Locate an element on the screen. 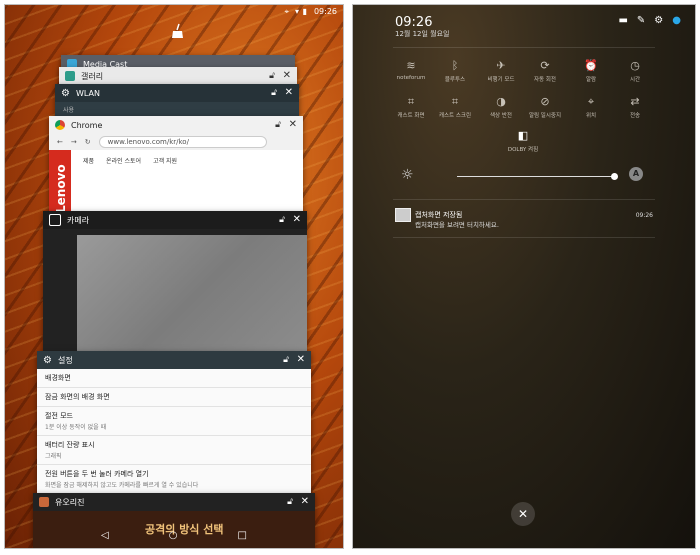 This screenshot has height=555, width=700. reload-icon: ↻ is located at coordinates (88, 142).